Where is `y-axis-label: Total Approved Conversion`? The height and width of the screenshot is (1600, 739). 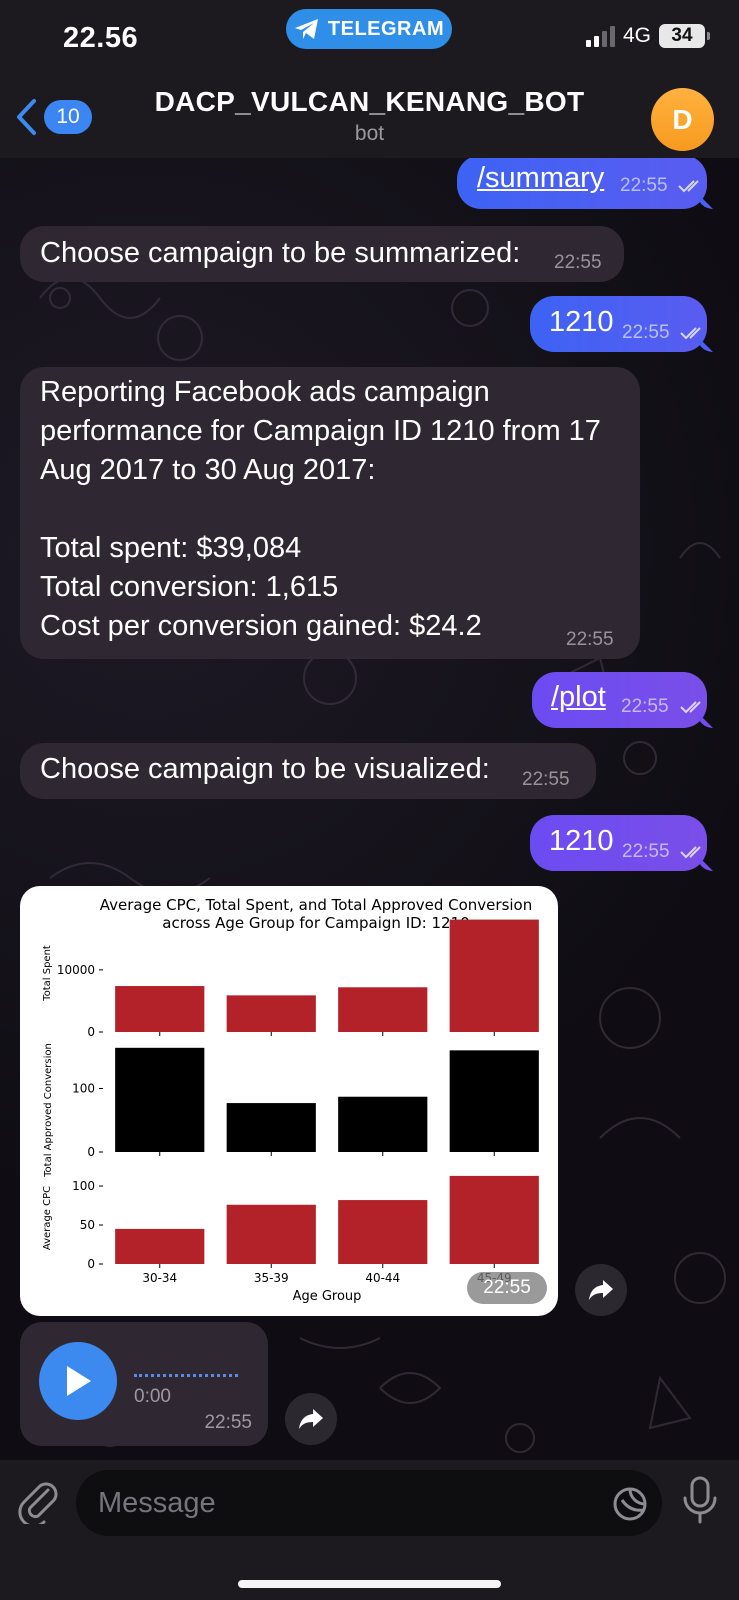 y-axis-label: Total Approved Conversion is located at coordinates (48, 1110).